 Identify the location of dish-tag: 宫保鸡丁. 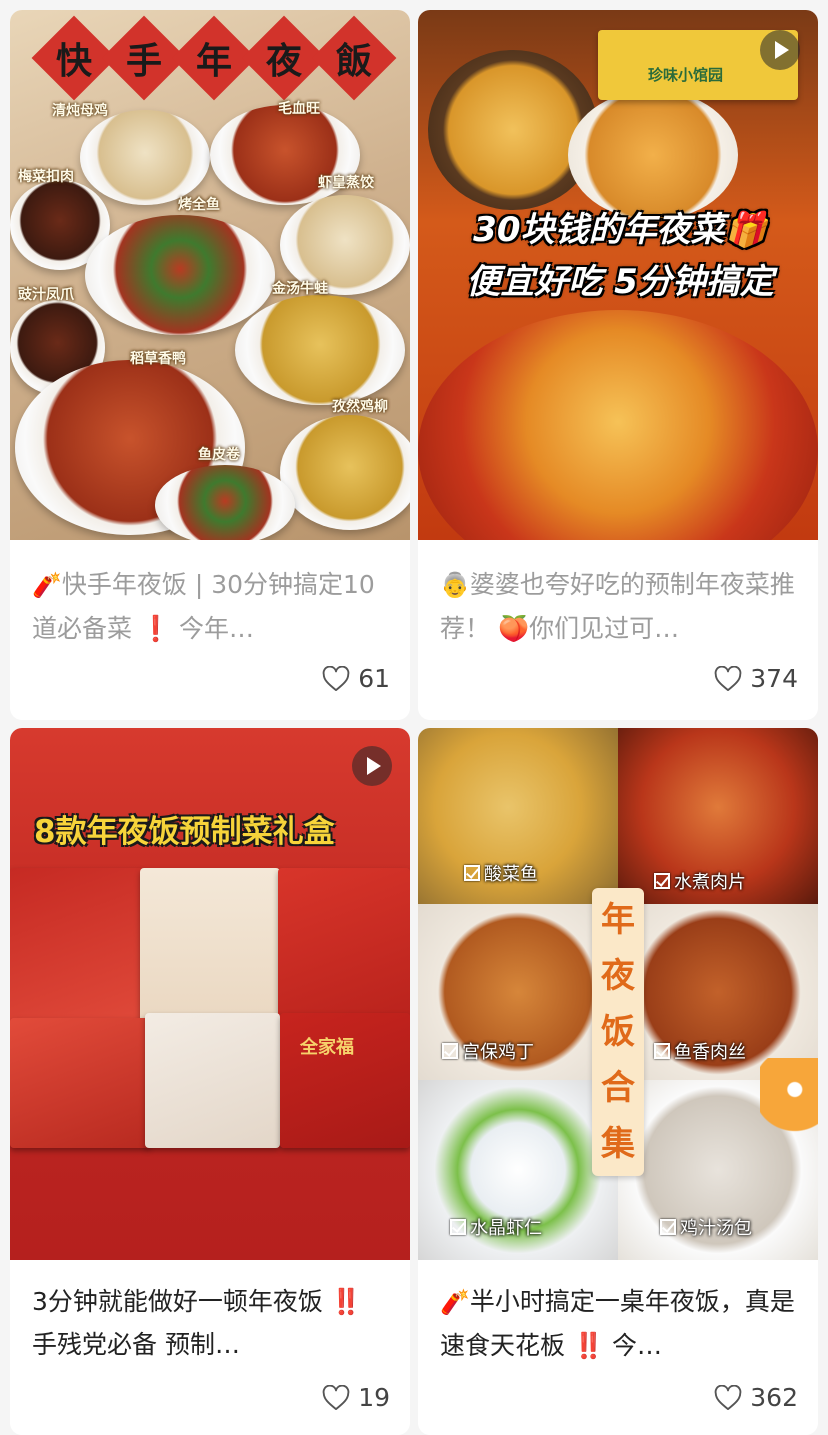
(488, 1051).